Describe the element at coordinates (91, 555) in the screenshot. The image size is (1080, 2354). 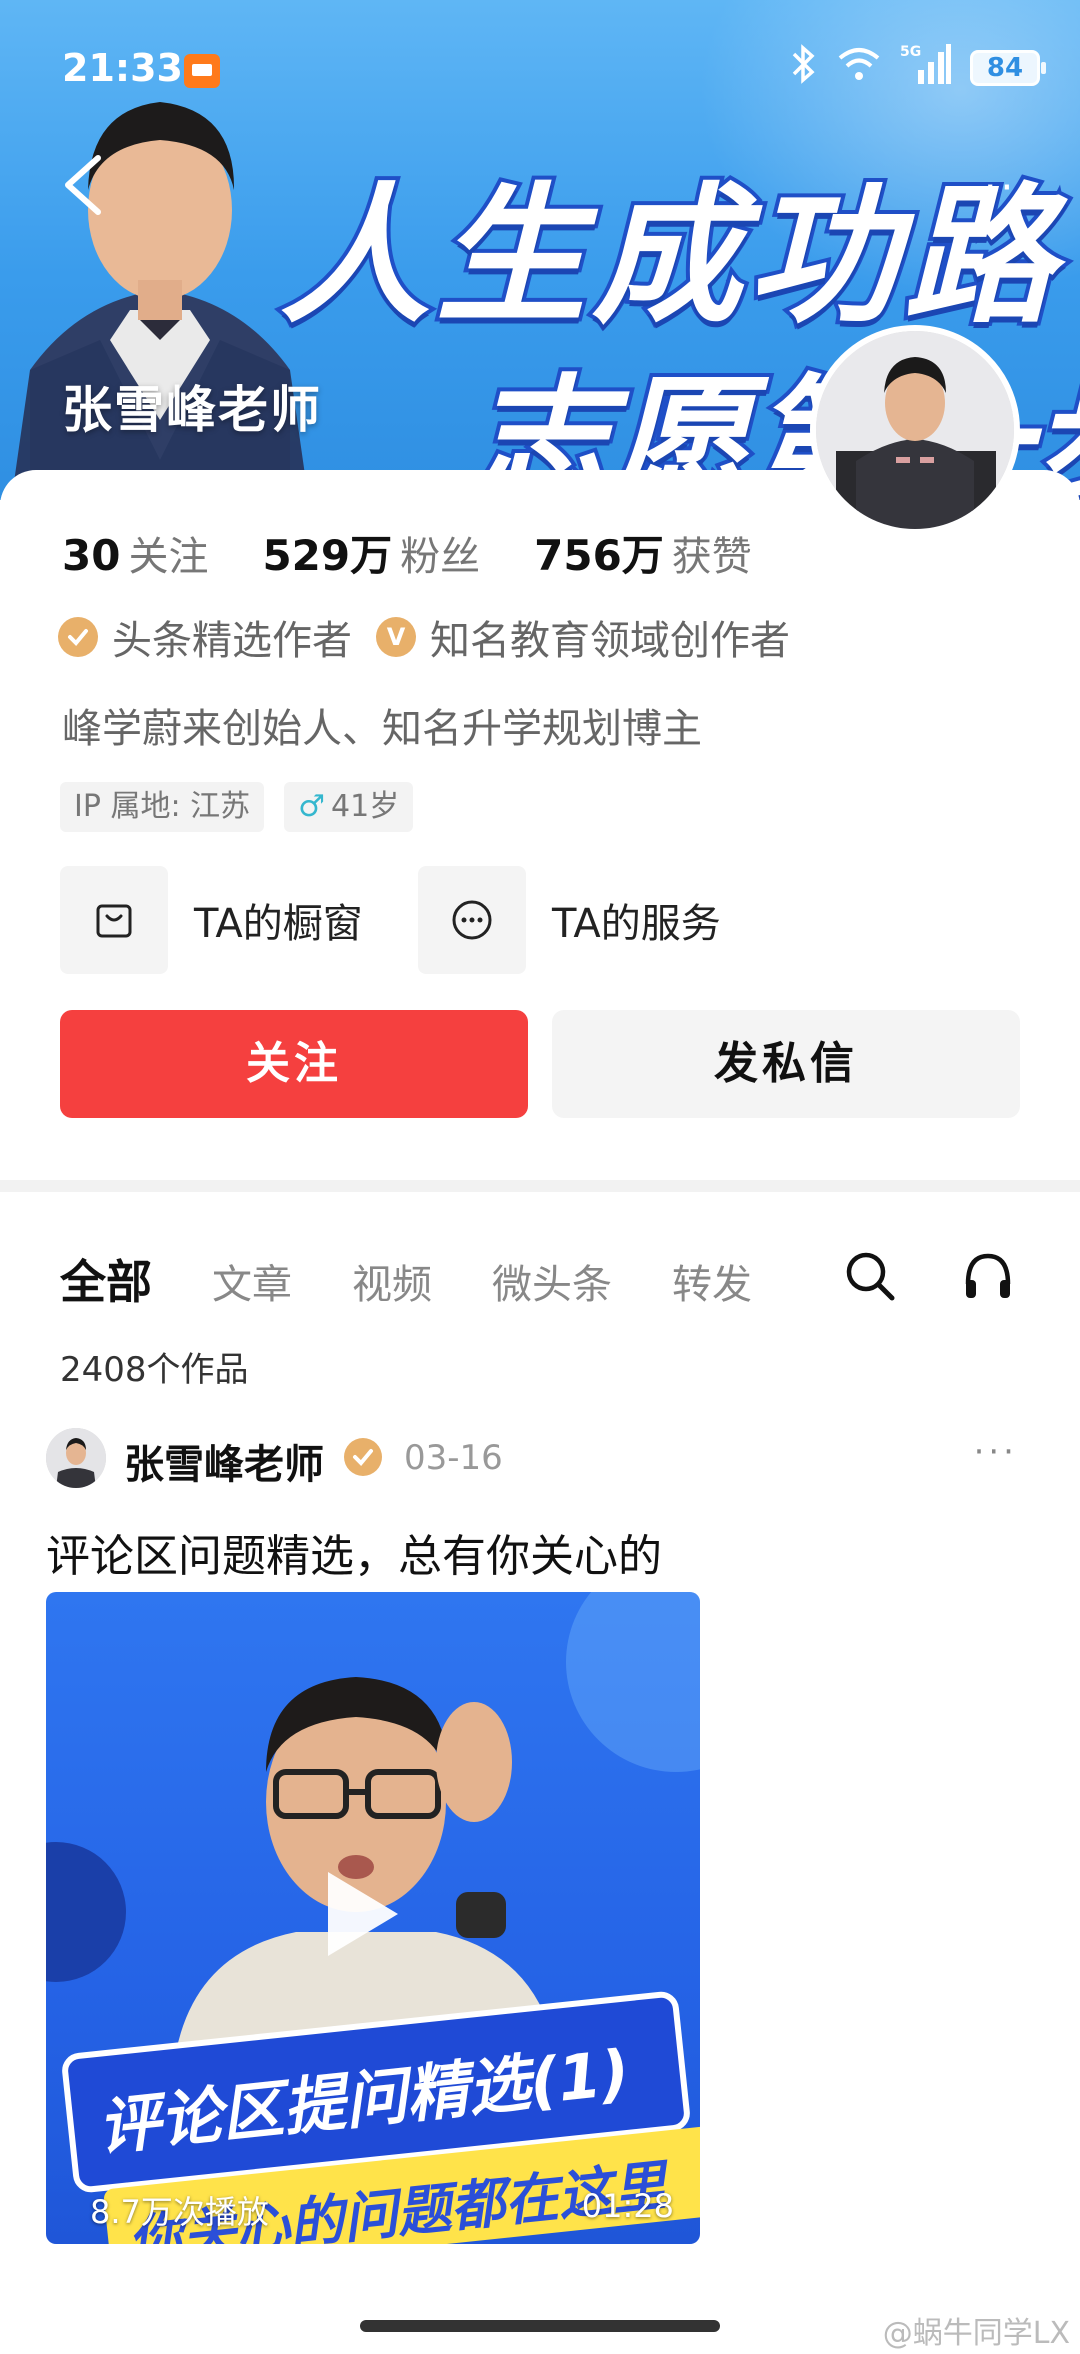
I see `stat-following-value: 30` at that location.